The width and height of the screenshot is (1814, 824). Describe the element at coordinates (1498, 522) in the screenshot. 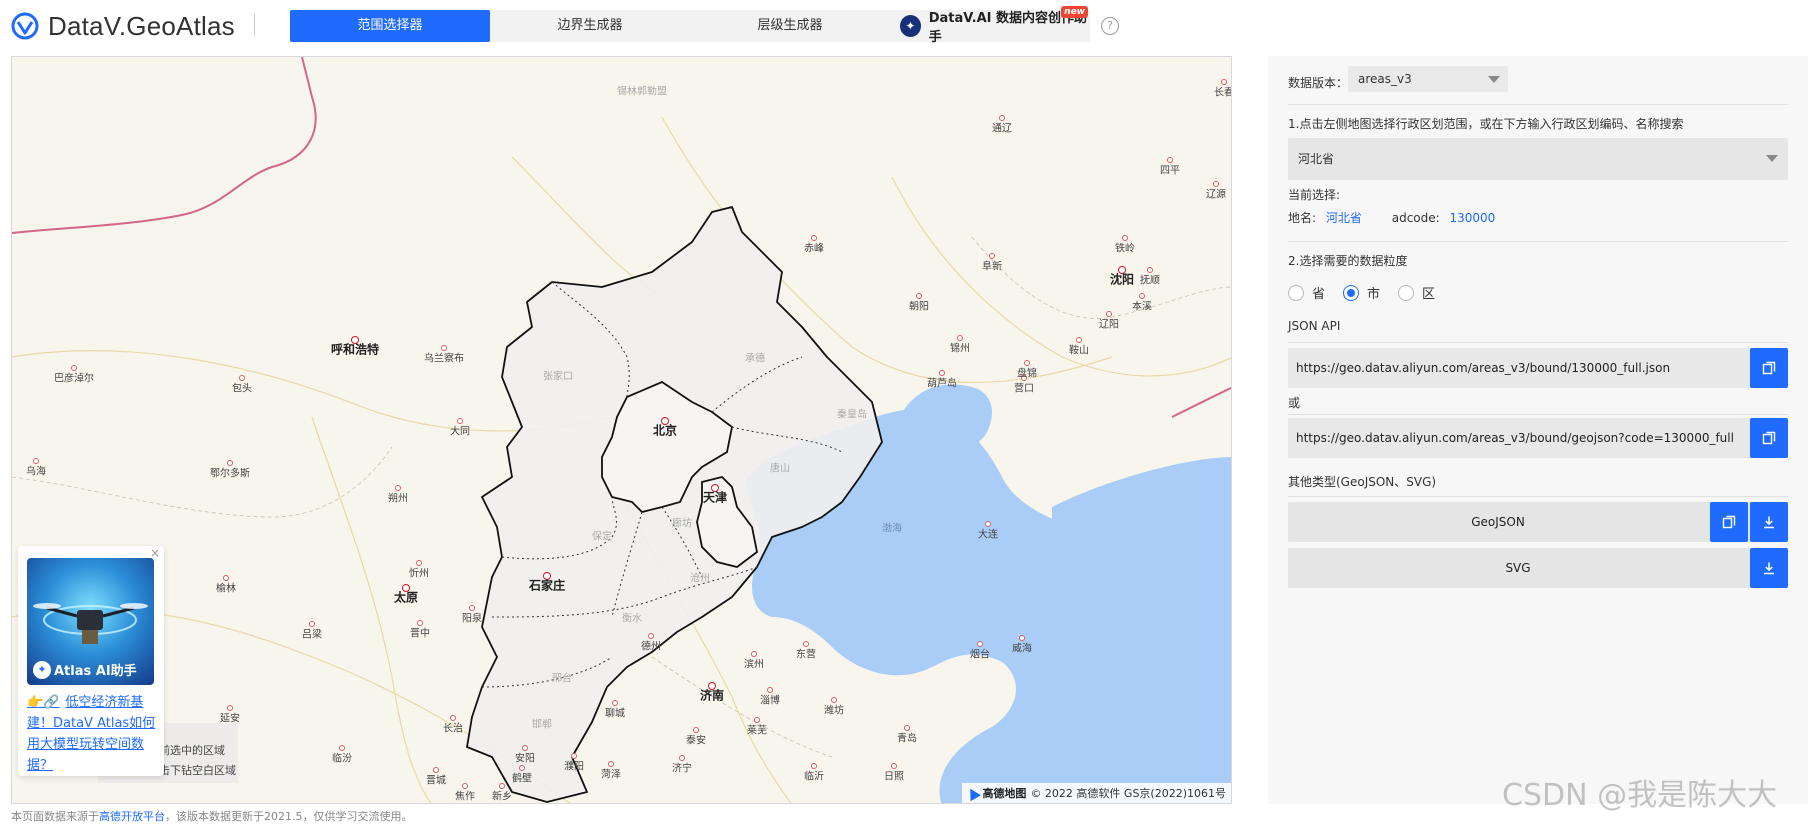

I see `geojson-label: GeoJSON` at that location.